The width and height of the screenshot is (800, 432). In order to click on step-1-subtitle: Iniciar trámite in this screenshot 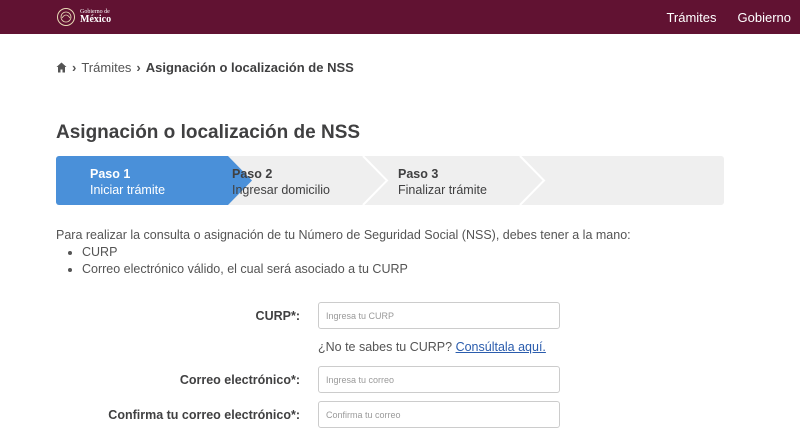, I will do `click(128, 190)`.